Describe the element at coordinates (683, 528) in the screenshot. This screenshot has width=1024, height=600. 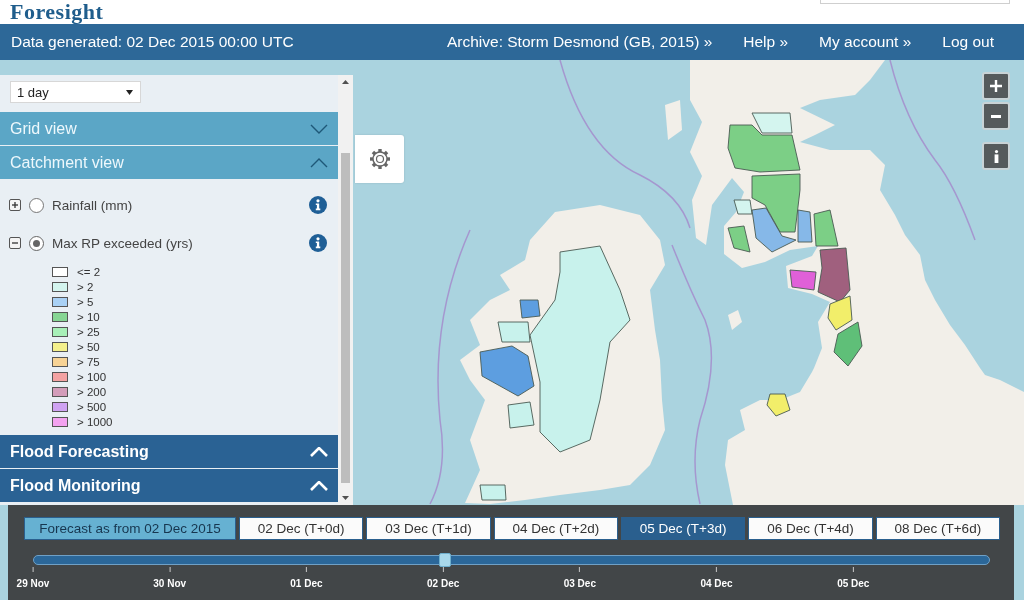
I see `day-tab: 05 Dec (T+3d)` at that location.